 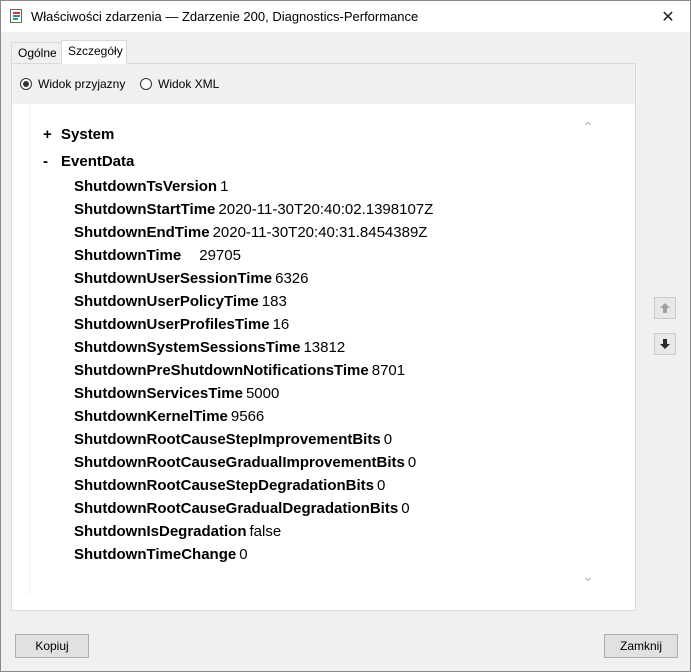 I want to click on field-row: ShutdownServicesTime 5000, so click(x=253, y=396).